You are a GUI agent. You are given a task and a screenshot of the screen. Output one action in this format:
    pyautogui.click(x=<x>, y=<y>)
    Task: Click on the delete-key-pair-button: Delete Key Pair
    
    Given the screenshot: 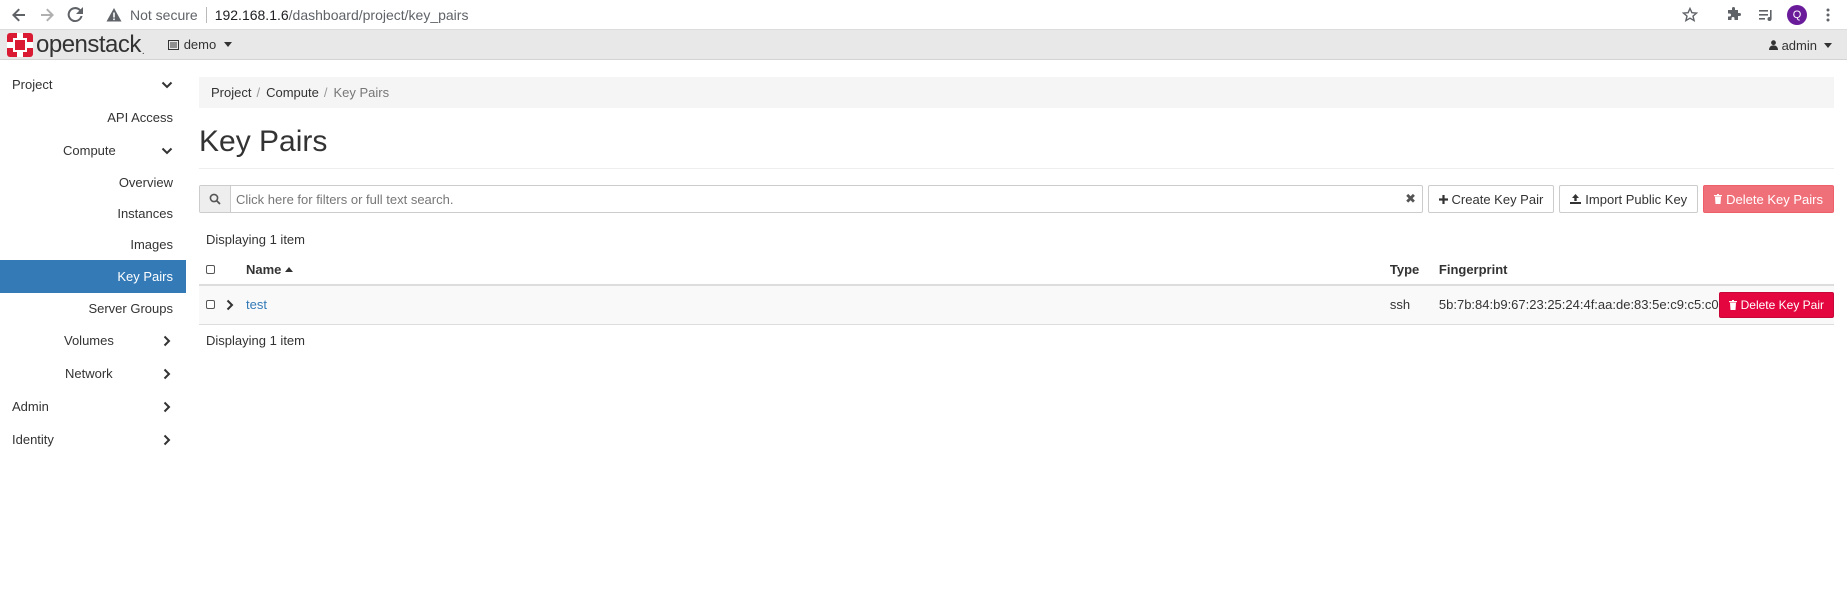 What is the action you would take?
    pyautogui.click(x=1776, y=304)
    